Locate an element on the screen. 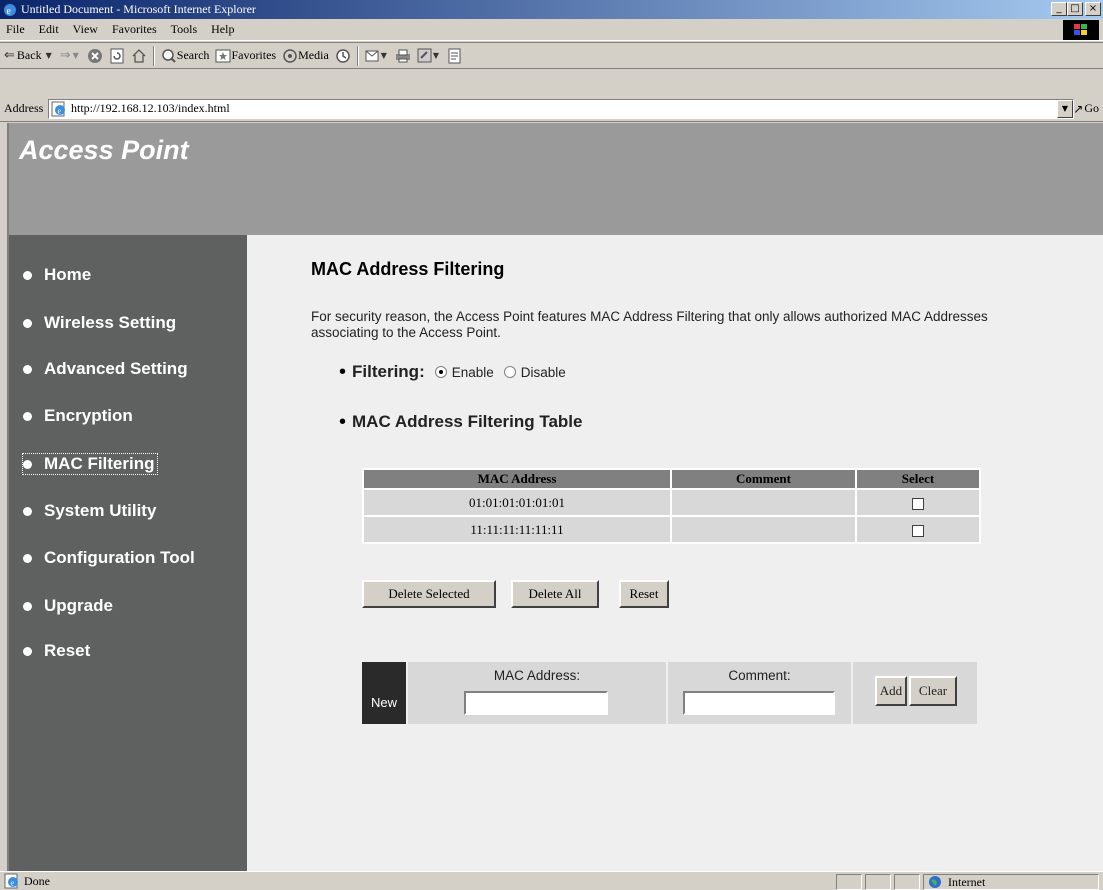 This screenshot has height=890, width=1103. header-banner: Access Point is located at coordinates (556, 179).